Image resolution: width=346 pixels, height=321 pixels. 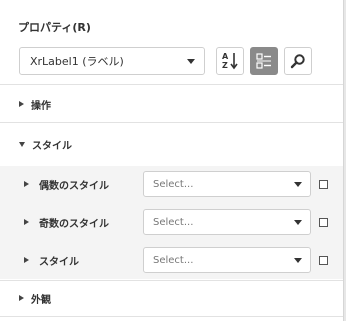 I want to click on group-label: 操作, so click(x=41, y=106).